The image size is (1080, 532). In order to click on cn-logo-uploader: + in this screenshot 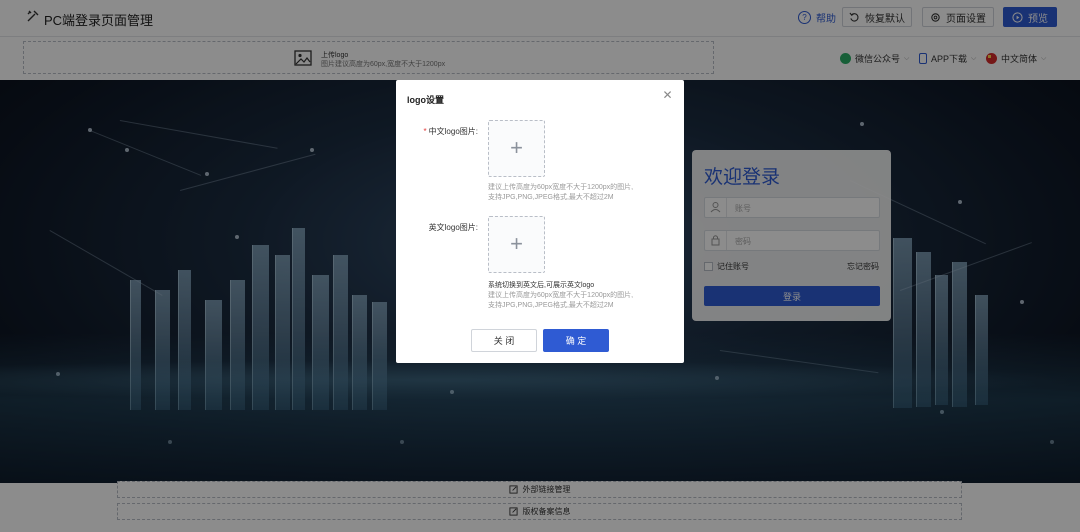, I will do `click(516, 148)`.